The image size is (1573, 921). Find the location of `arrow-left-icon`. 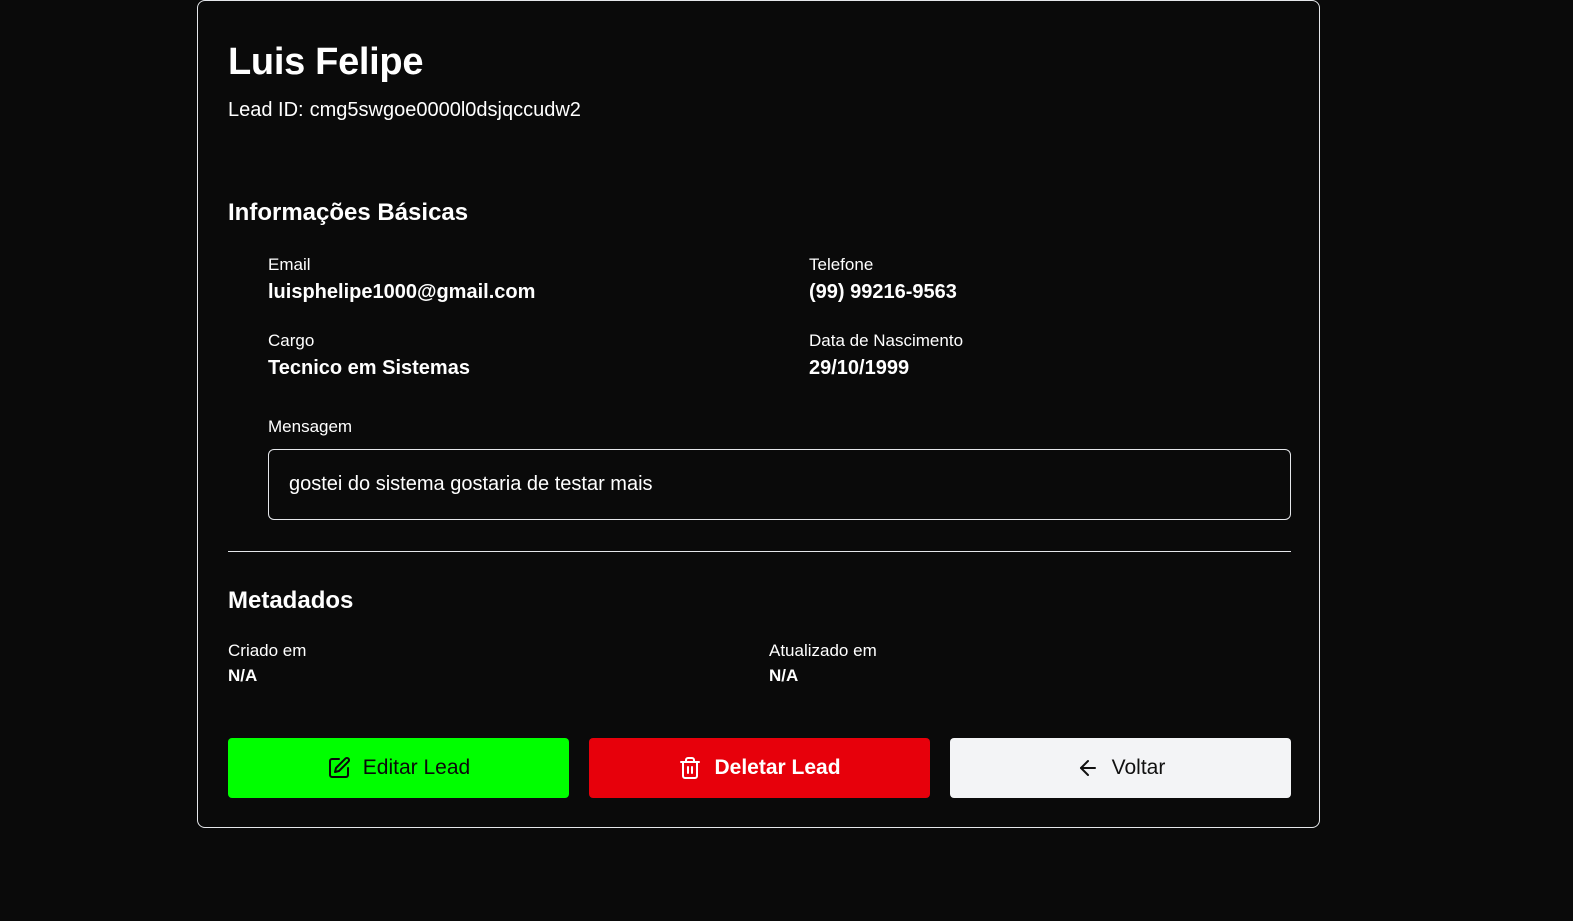

arrow-left-icon is located at coordinates (1088, 768).